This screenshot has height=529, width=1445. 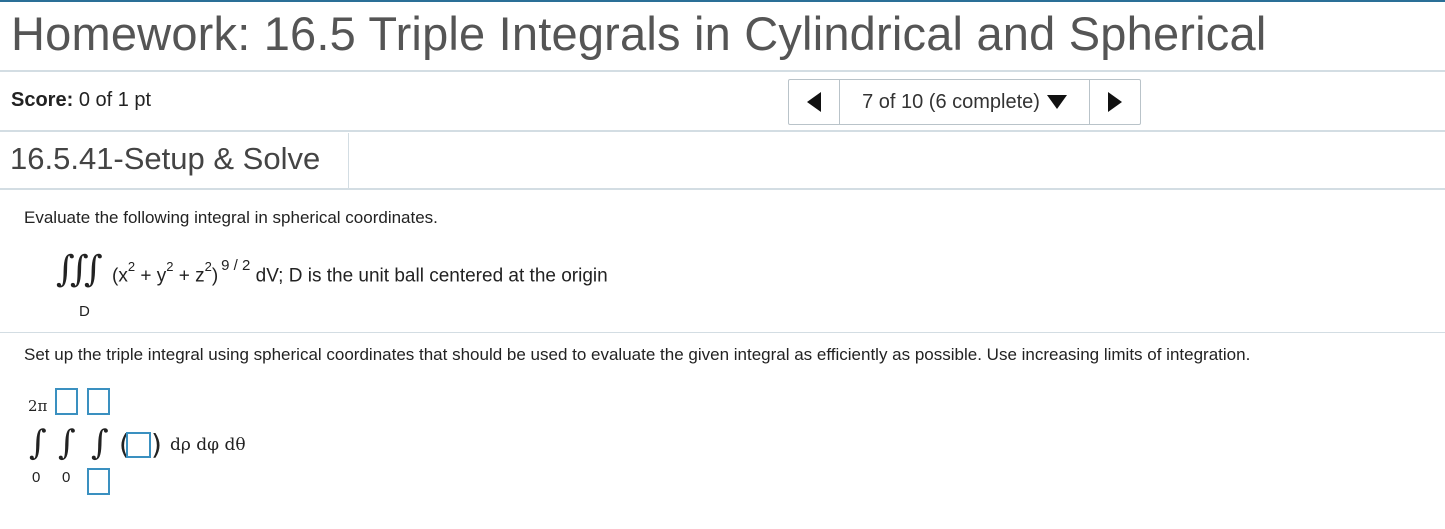 What do you see at coordinates (84, 311) in the screenshot?
I see `region-label: D` at bounding box center [84, 311].